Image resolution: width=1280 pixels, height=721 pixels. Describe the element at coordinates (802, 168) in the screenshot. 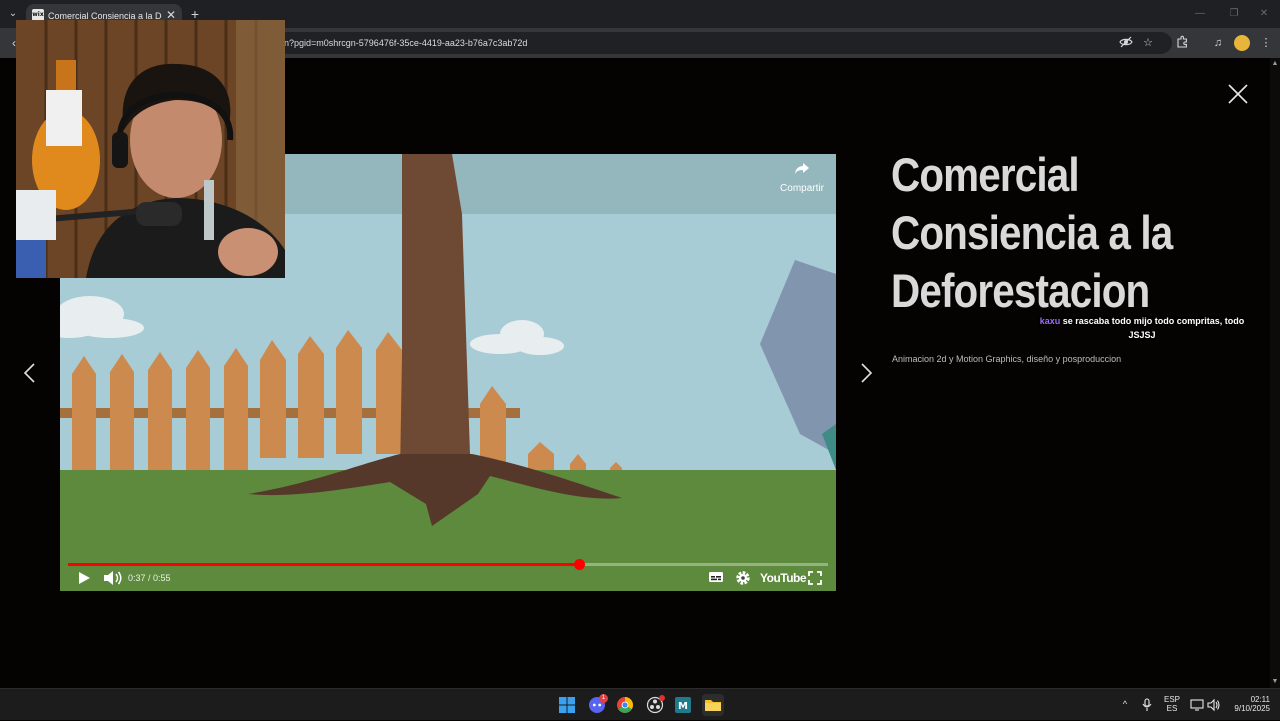

I see `share-arrow-icon` at that location.